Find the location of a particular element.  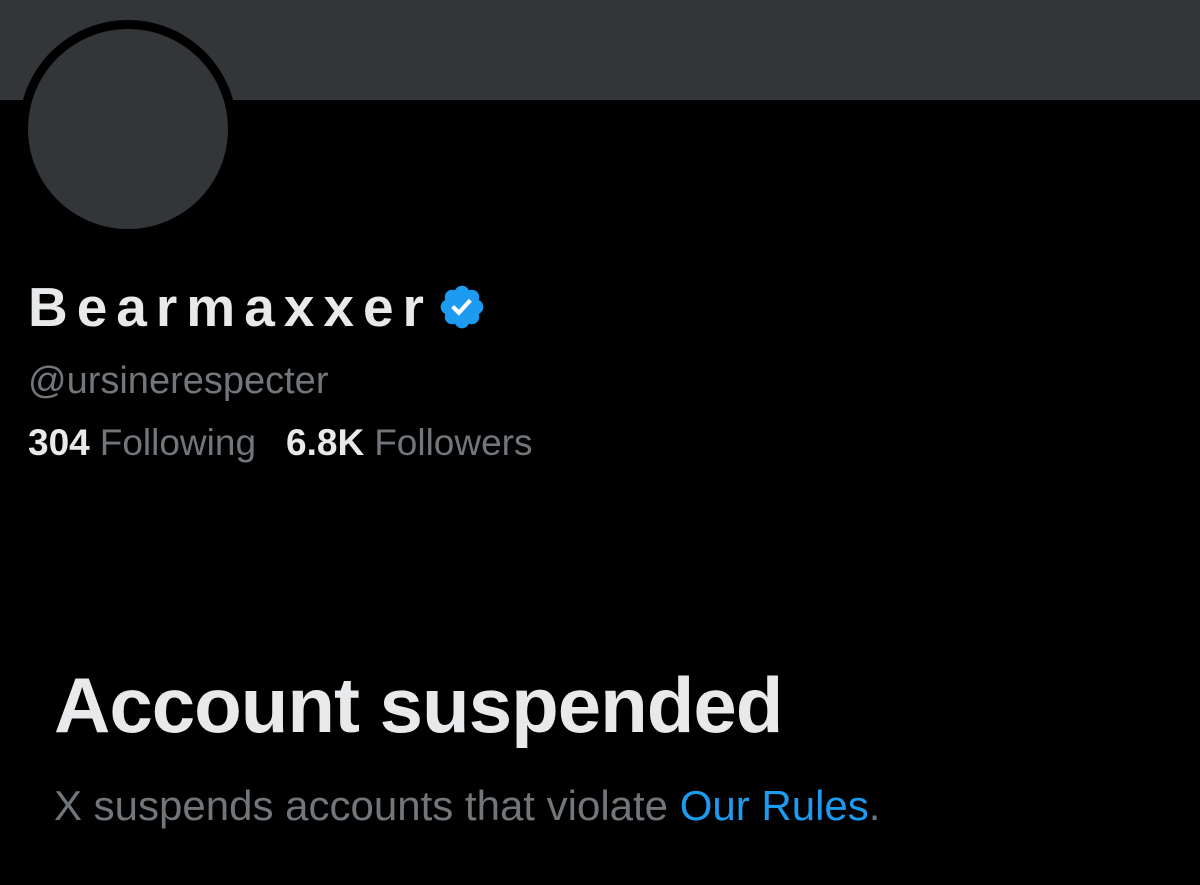

profile-stats: 304 Following 6.8K Followers is located at coordinates (295, 443).